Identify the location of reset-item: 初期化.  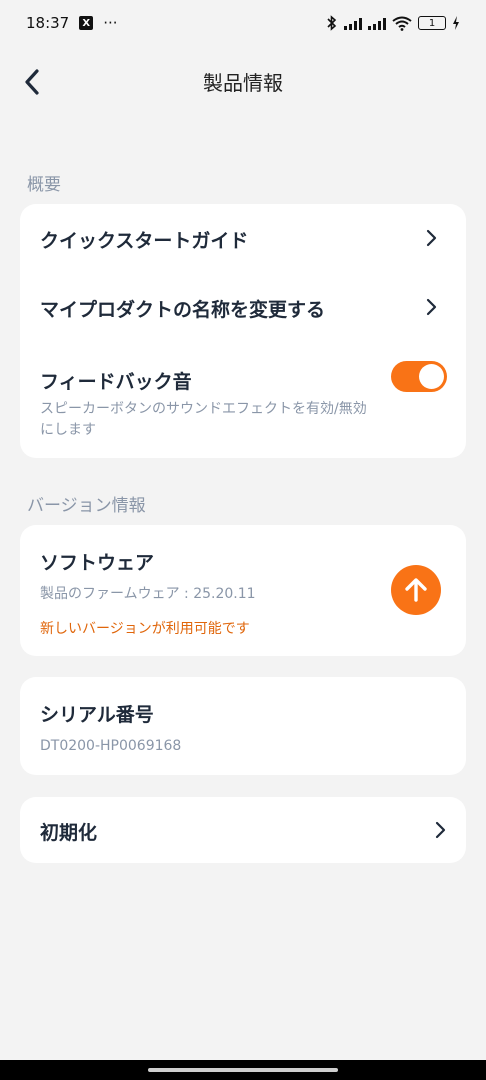
(243, 830).